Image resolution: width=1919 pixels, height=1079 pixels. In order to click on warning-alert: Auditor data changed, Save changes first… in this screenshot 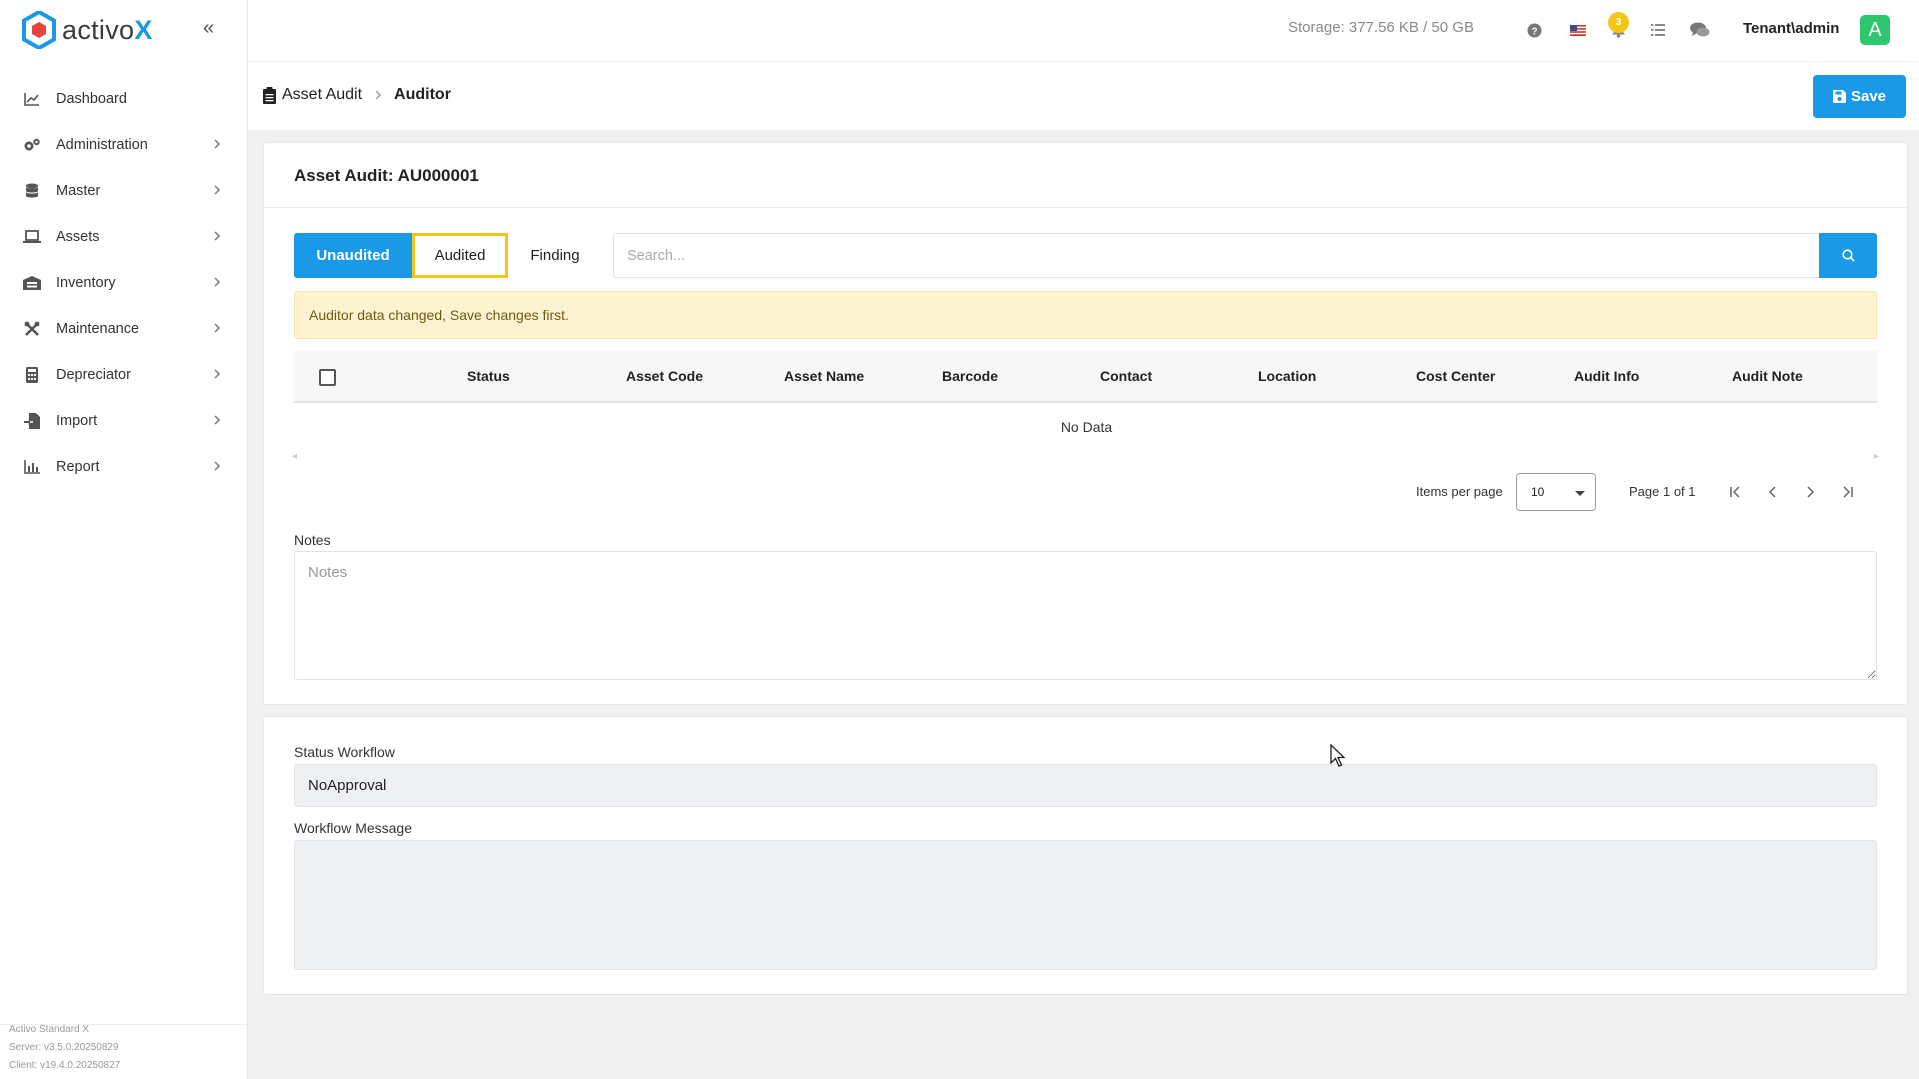, I will do `click(1085, 315)`.